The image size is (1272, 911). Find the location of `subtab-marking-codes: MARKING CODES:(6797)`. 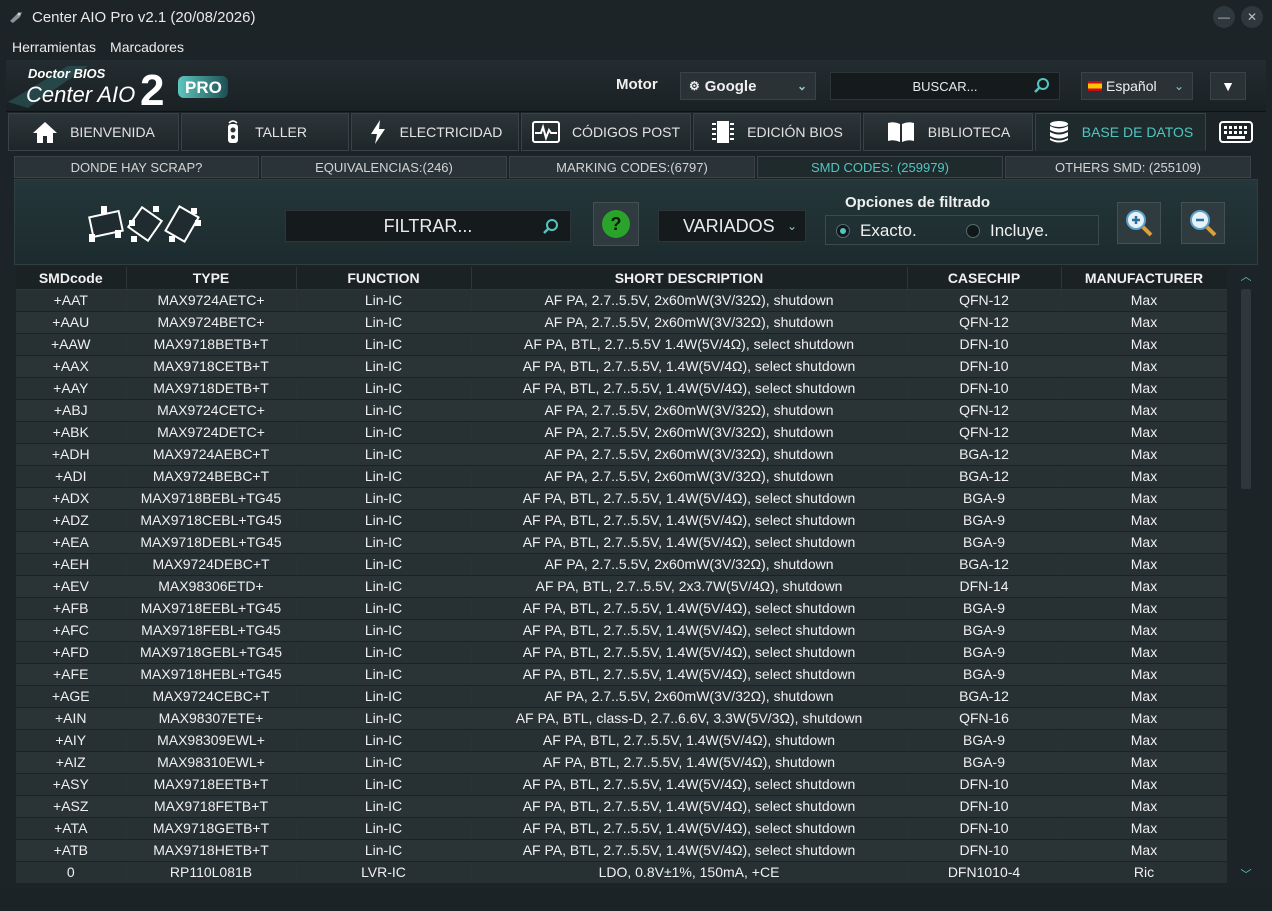

subtab-marking-codes: MARKING CODES:(6797) is located at coordinates (632, 167).